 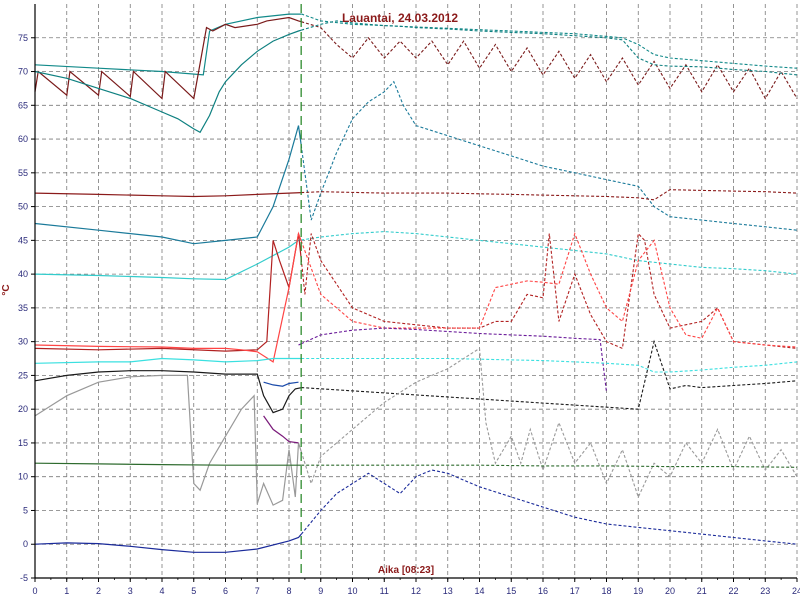 I want to click on x-tick-label: 23, so click(x=765, y=591).